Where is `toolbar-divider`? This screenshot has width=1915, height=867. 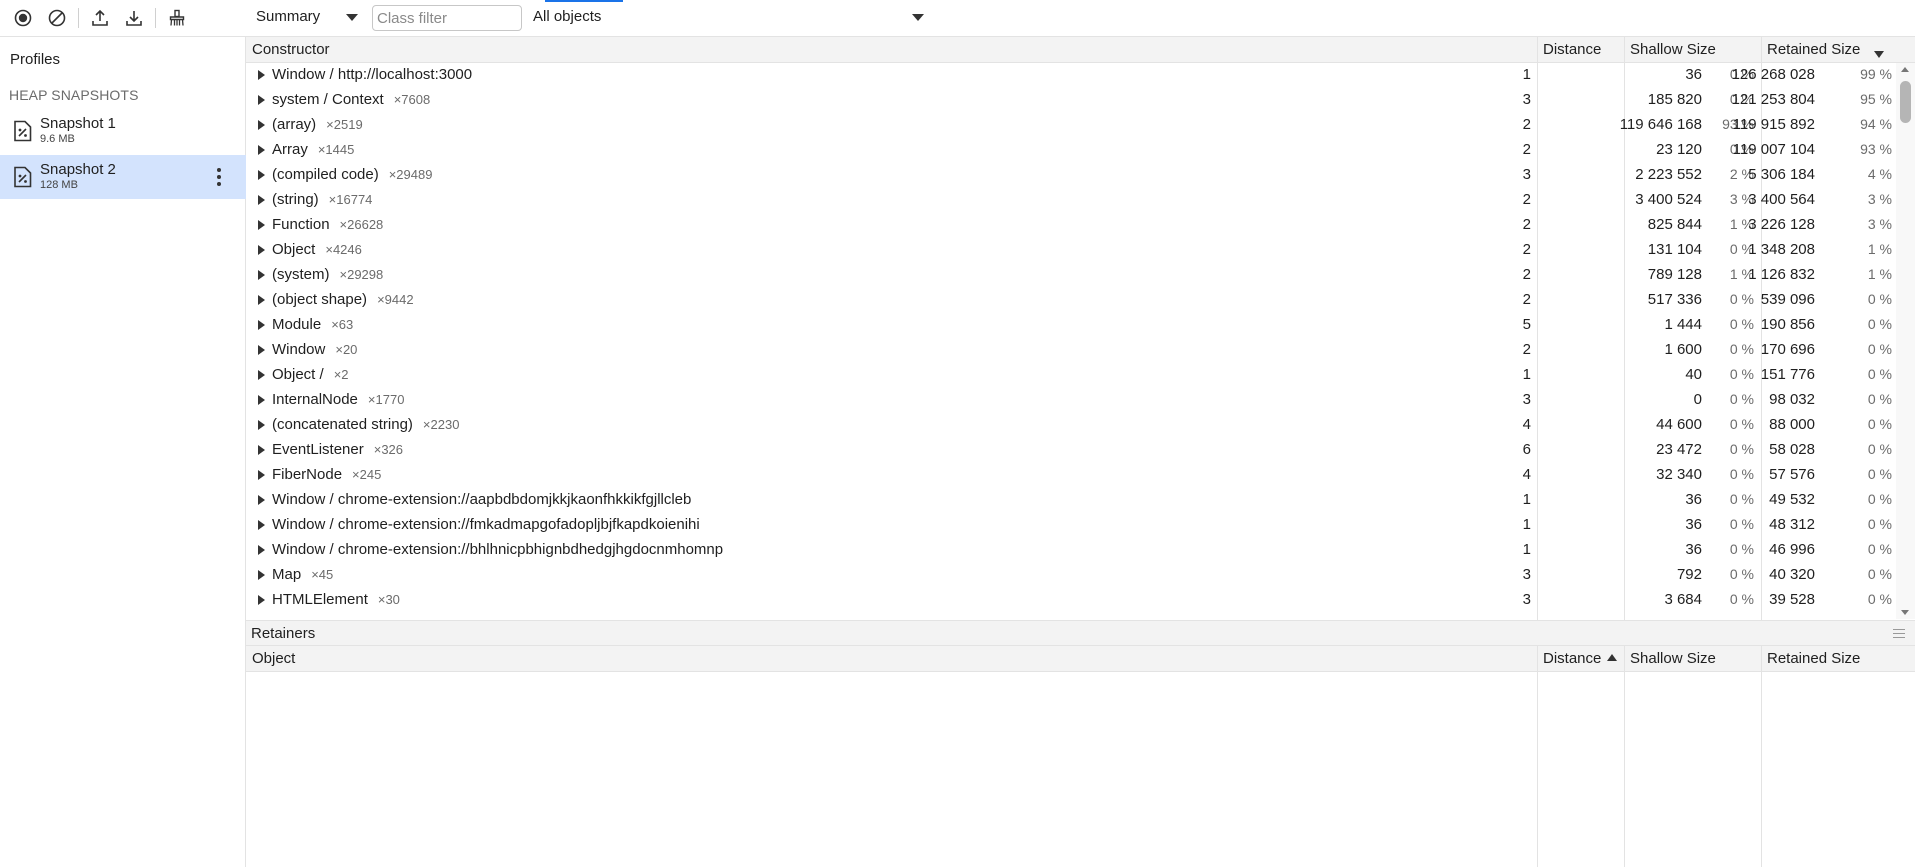
toolbar-divider is located at coordinates (78, 18).